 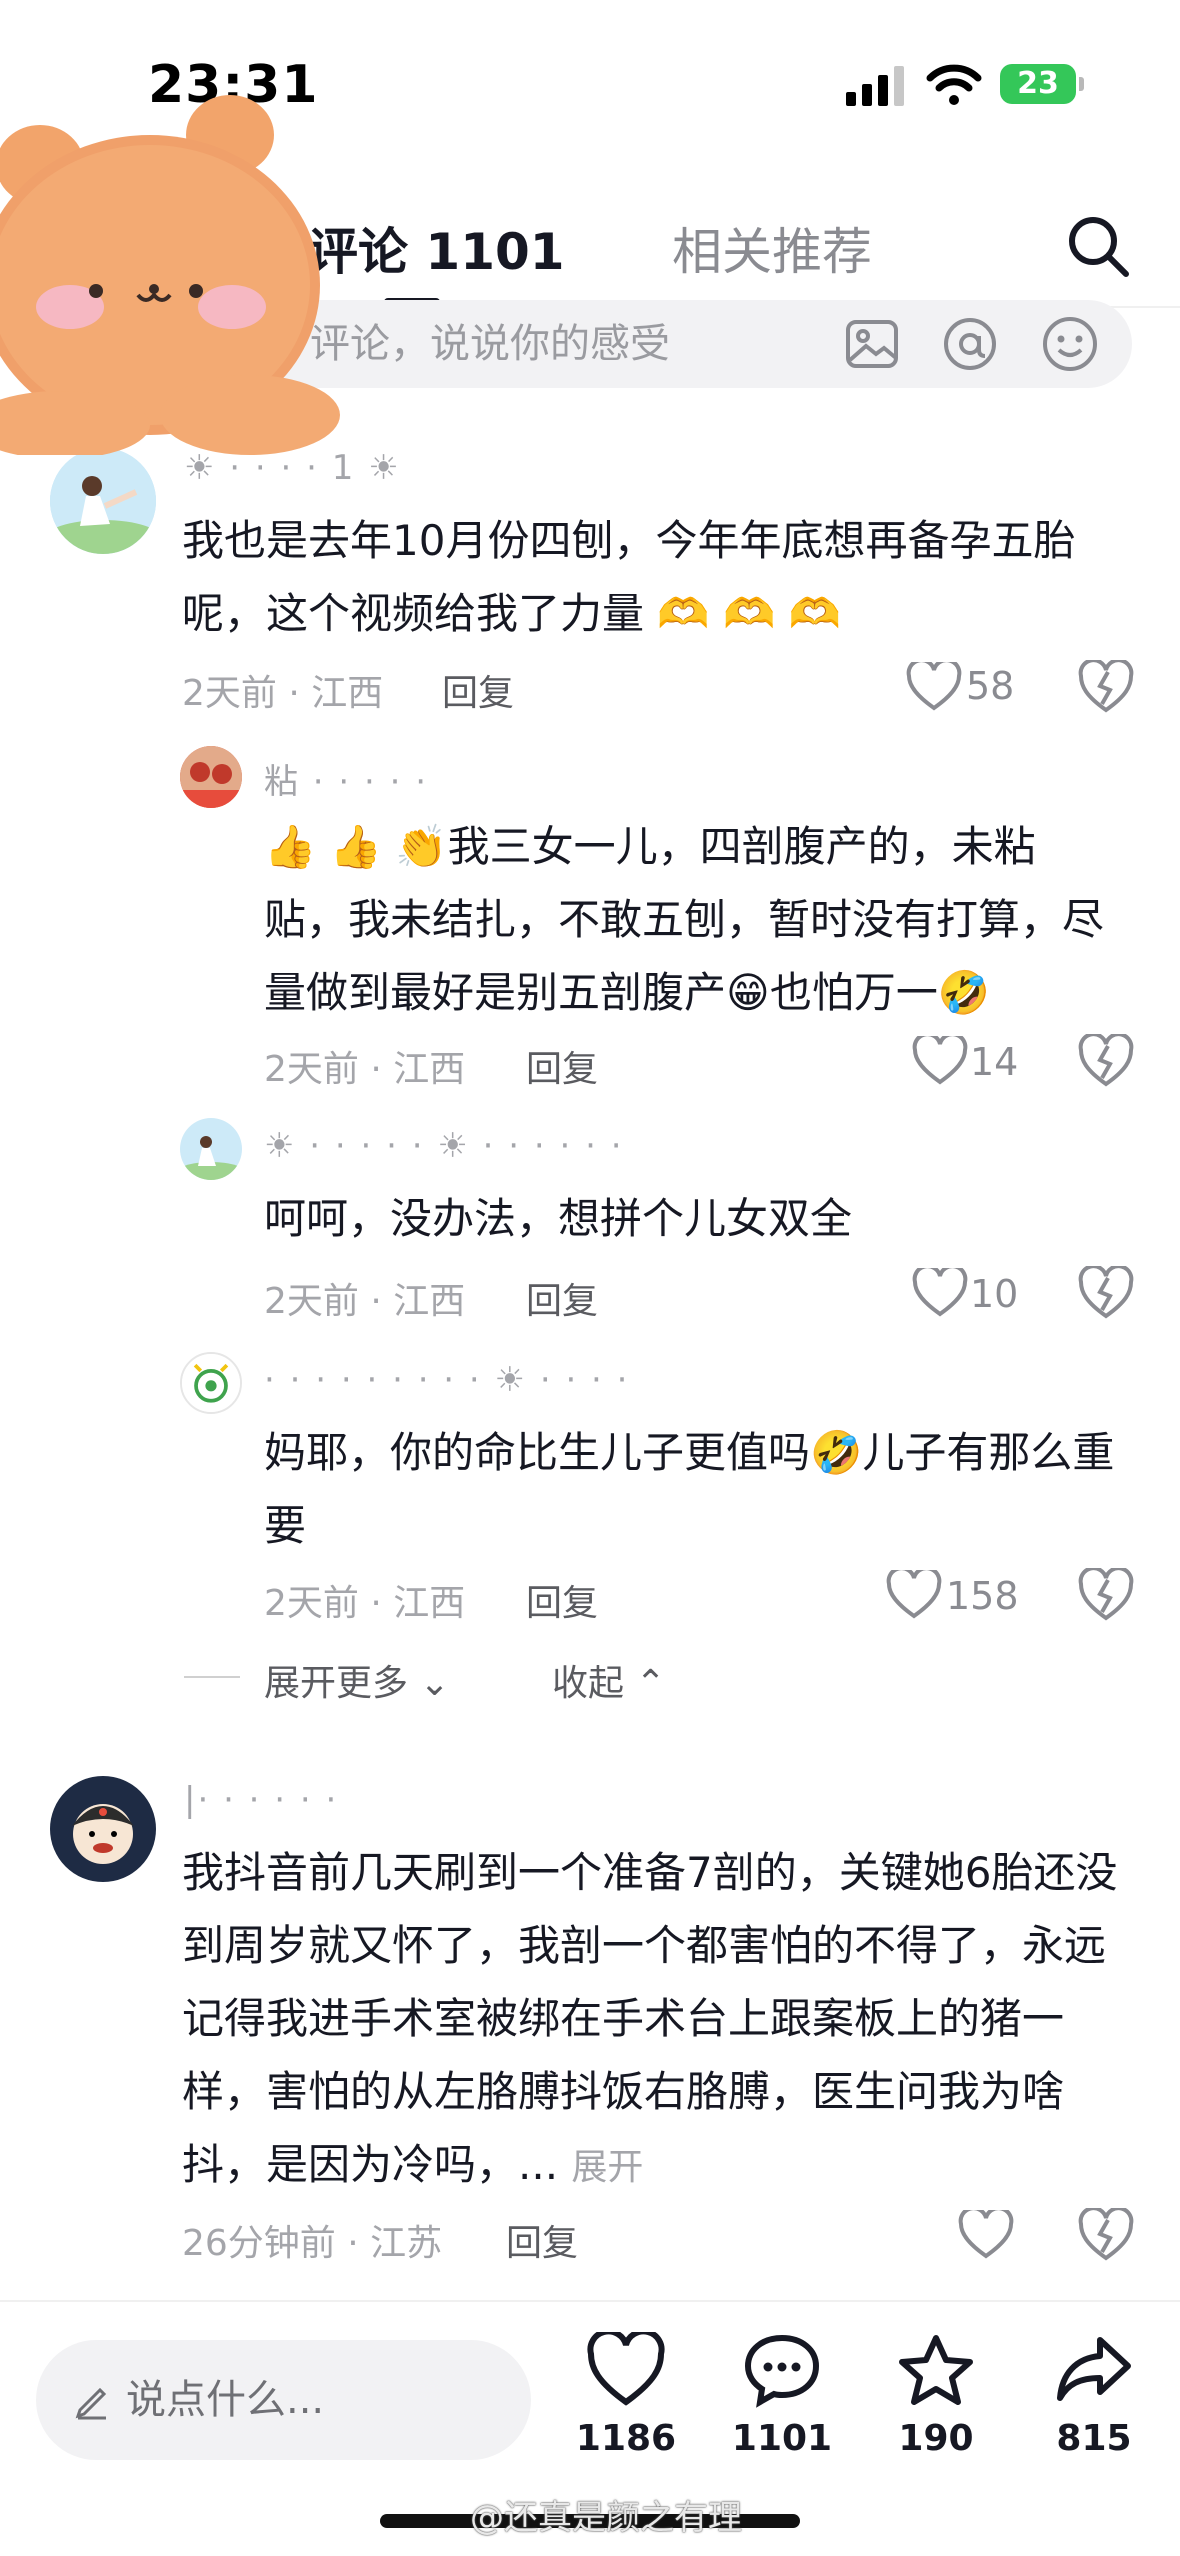 I want to click on comment-action: 1101, so click(x=782, y=2395).